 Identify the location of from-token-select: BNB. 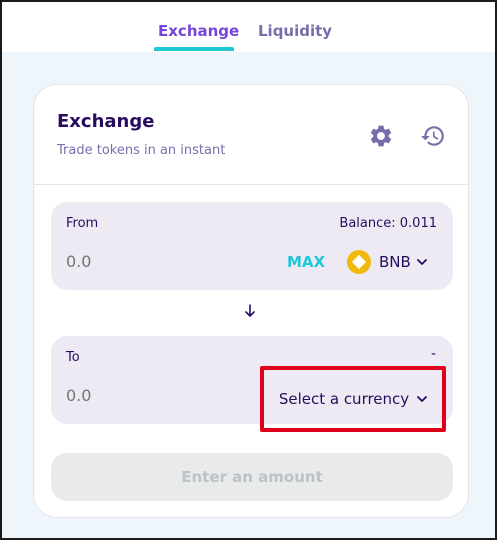
(387, 262).